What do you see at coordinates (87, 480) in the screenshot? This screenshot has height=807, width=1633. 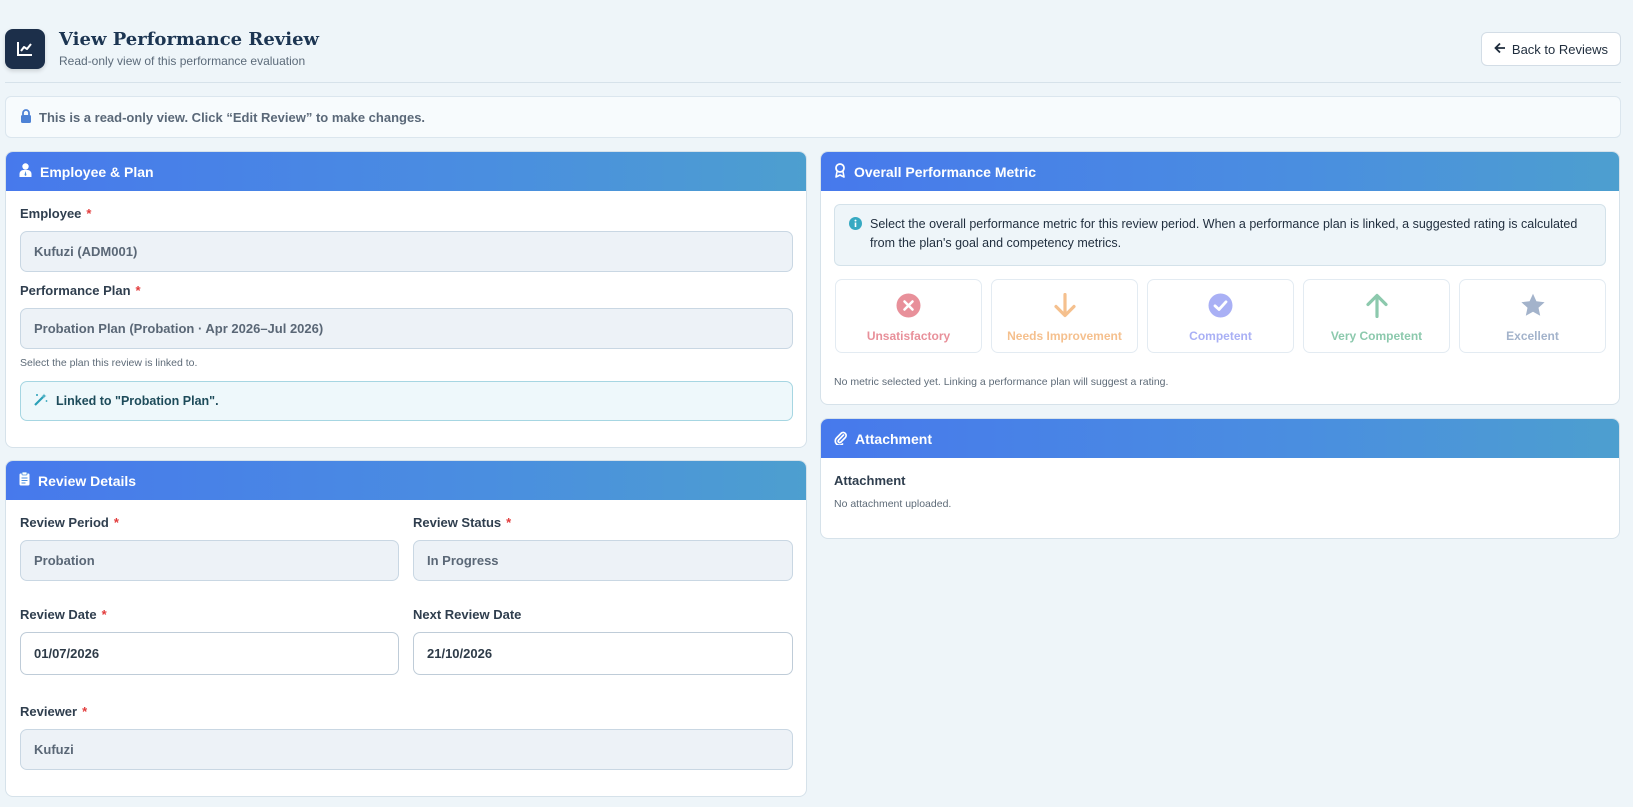 I see `review-details-title: Review Details` at bounding box center [87, 480].